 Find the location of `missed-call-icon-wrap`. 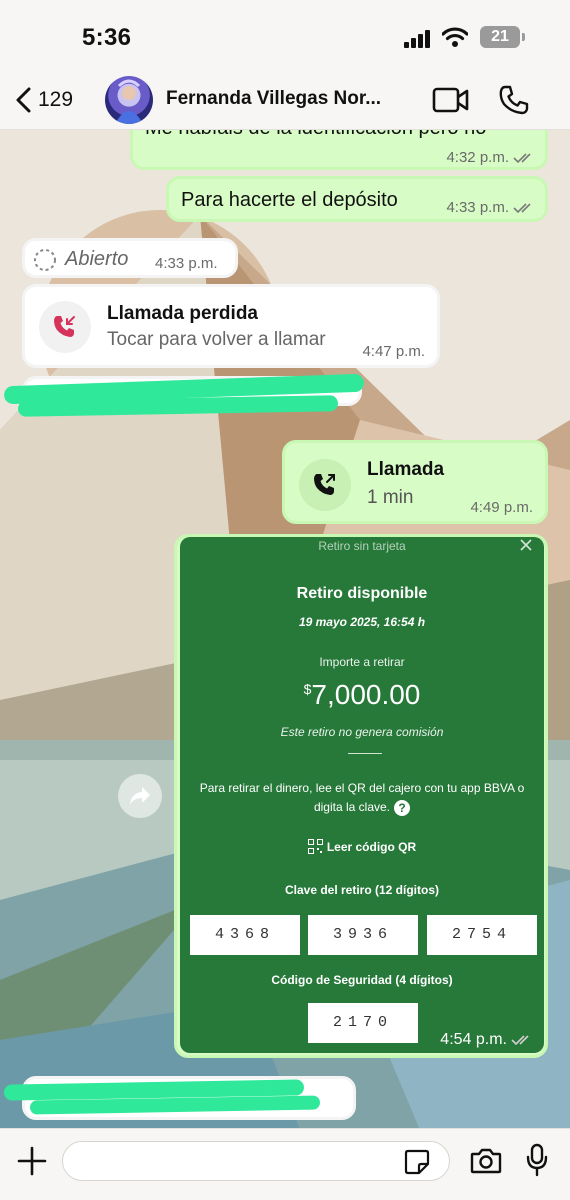

missed-call-icon-wrap is located at coordinates (65, 327).